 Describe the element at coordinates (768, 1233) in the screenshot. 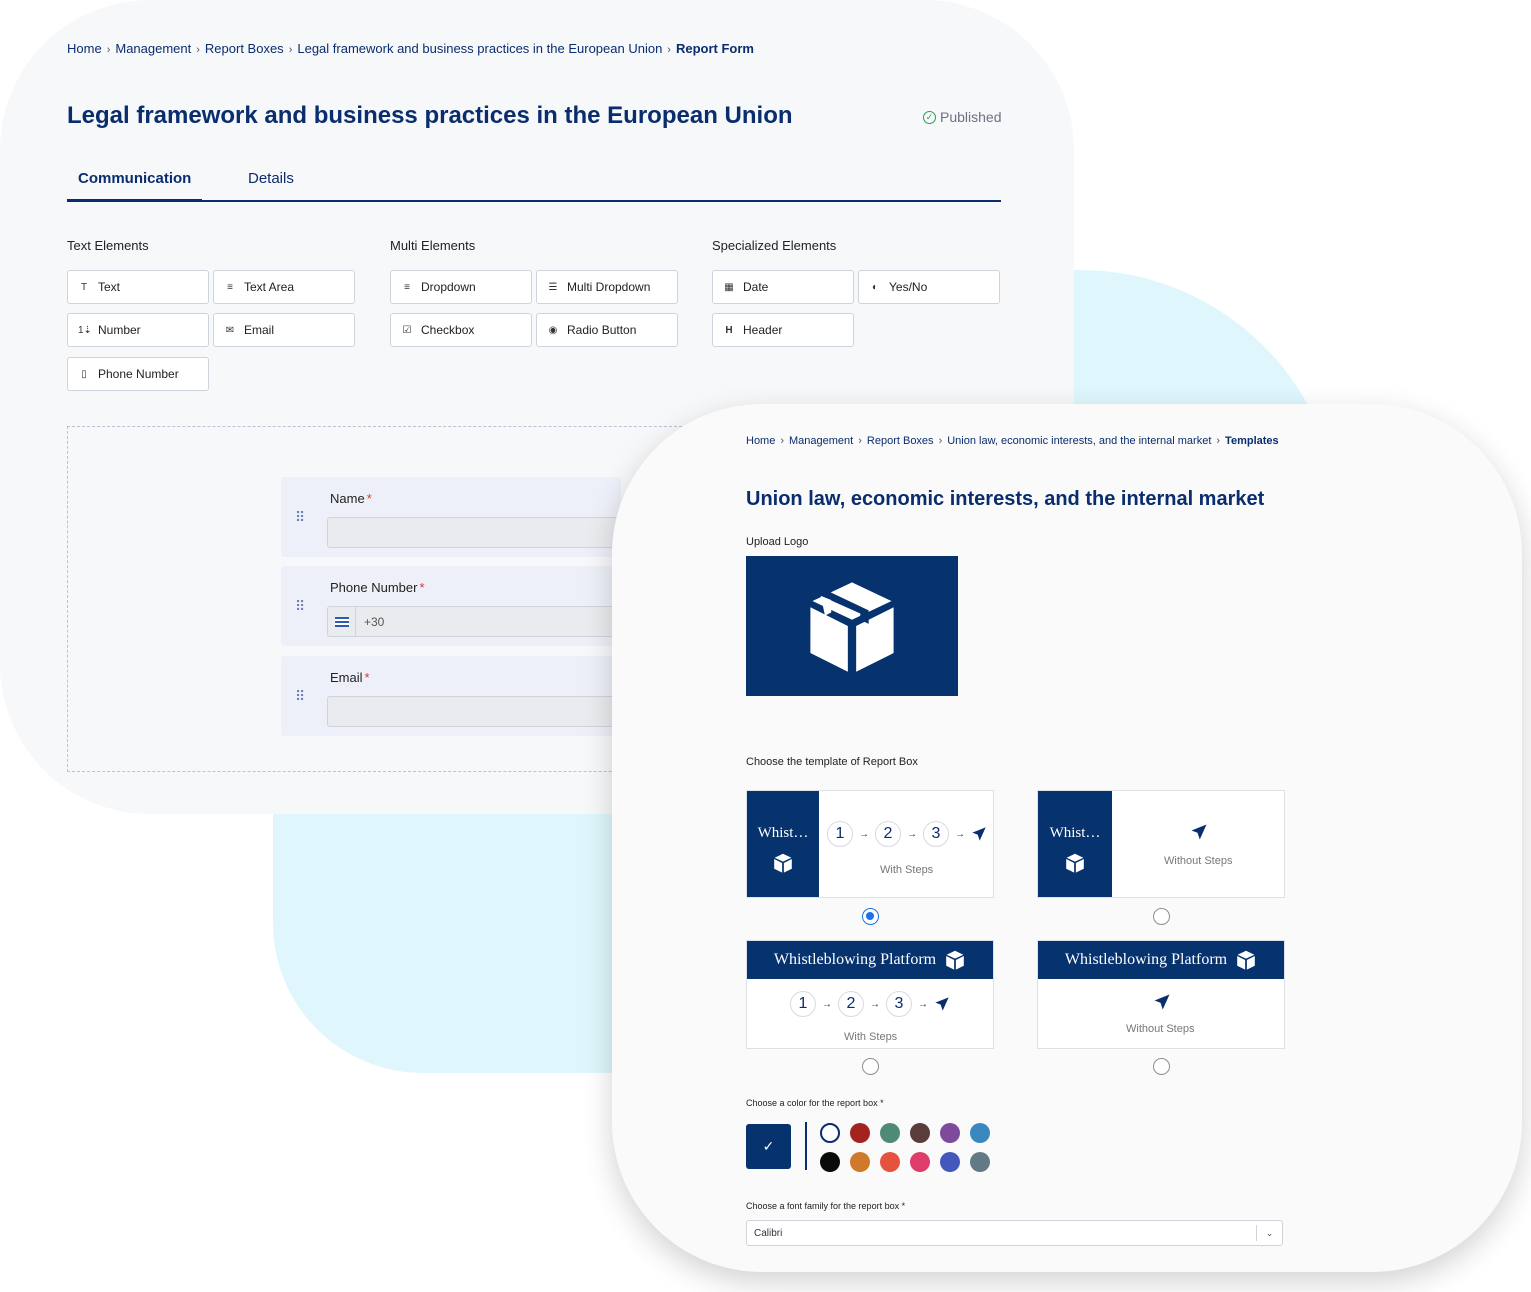

I see `font-family-value: Calibri` at that location.